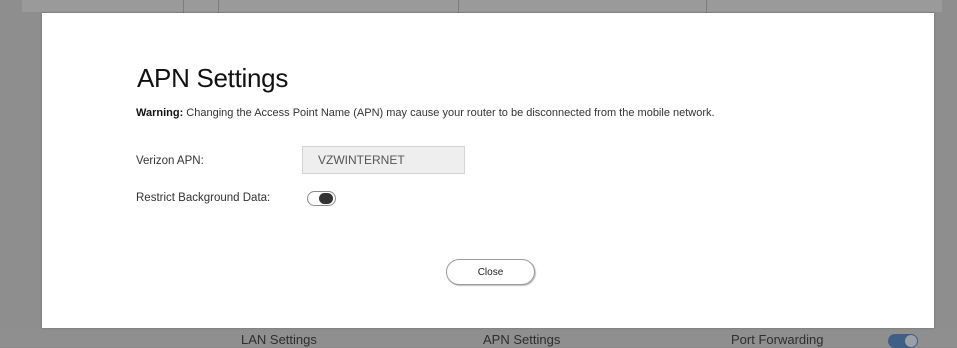  Describe the element at coordinates (383, 160) in the screenshot. I see `verizon-apn-field` at that location.